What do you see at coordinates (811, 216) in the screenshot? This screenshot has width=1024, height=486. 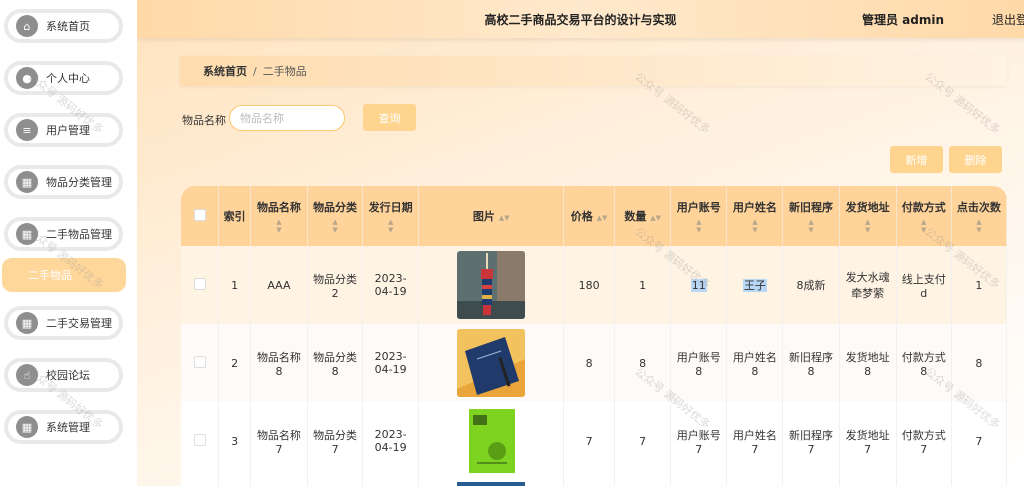 I see `col-condition: 新旧程序 ▲ ▼` at bounding box center [811, 216].